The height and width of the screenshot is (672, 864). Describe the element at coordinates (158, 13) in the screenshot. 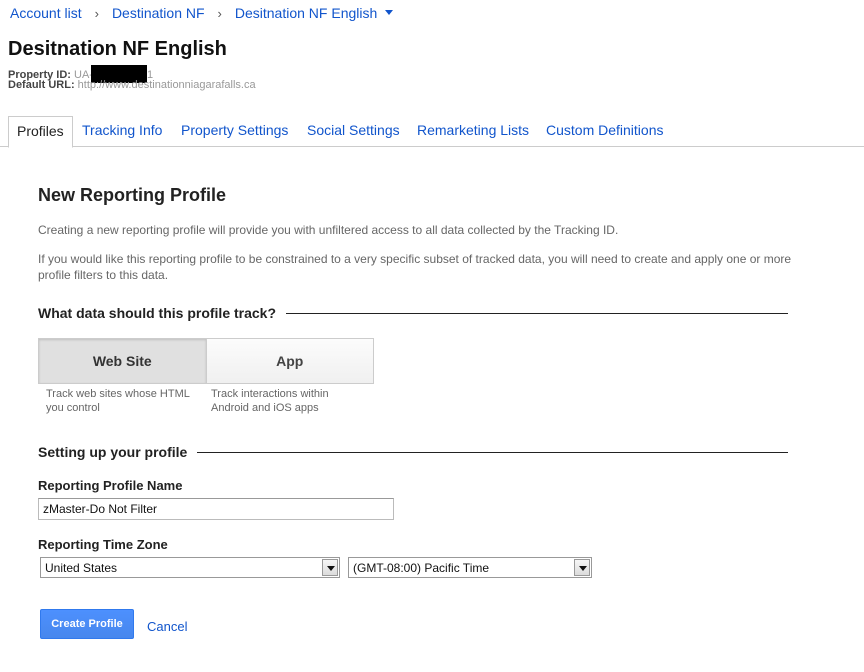

I see `breadcrumb-account: Destination NF` at that location.